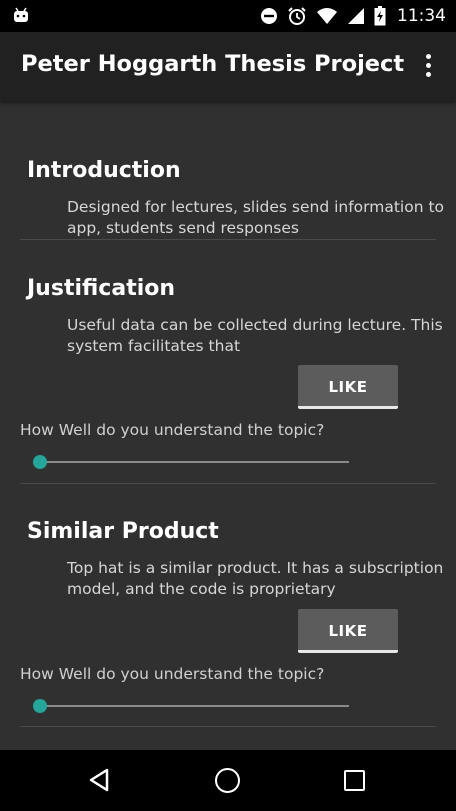 The height and width of the screenshot is (811, 456). What do you see at coordinates (228, 16) in the screenshot?
I see `status-bar: 11:34` at bounding box center [228, 16].